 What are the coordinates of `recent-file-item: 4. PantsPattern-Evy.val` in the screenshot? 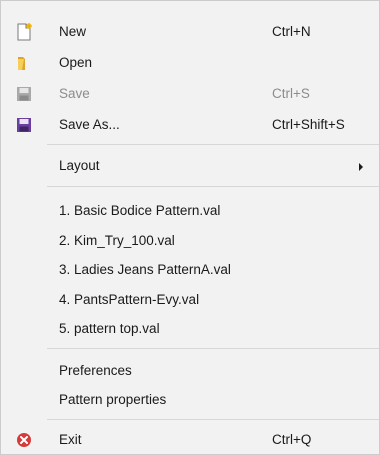 It's located at (190, 300).